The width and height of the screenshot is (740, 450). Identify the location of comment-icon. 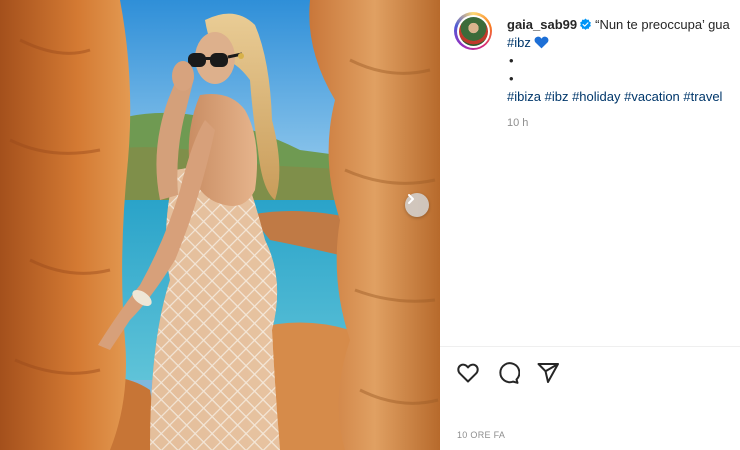
(509, 373).